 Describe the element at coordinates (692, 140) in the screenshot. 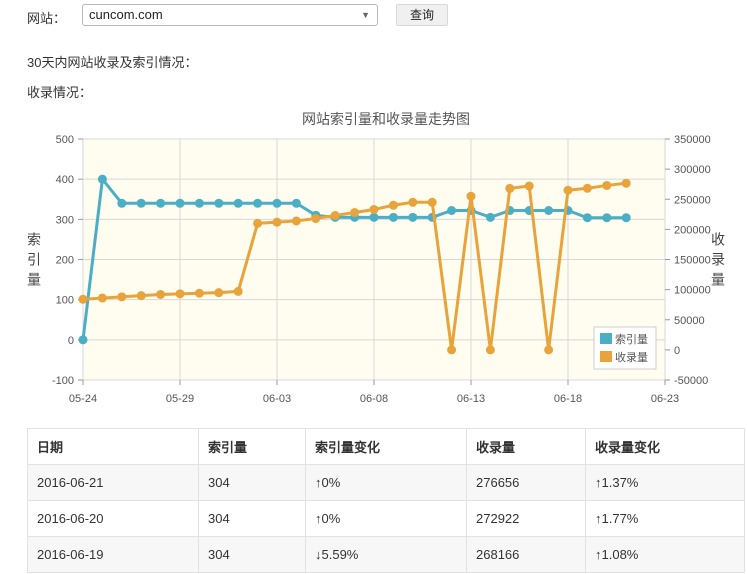

I see `y2-tick-label: 350000` at that location.